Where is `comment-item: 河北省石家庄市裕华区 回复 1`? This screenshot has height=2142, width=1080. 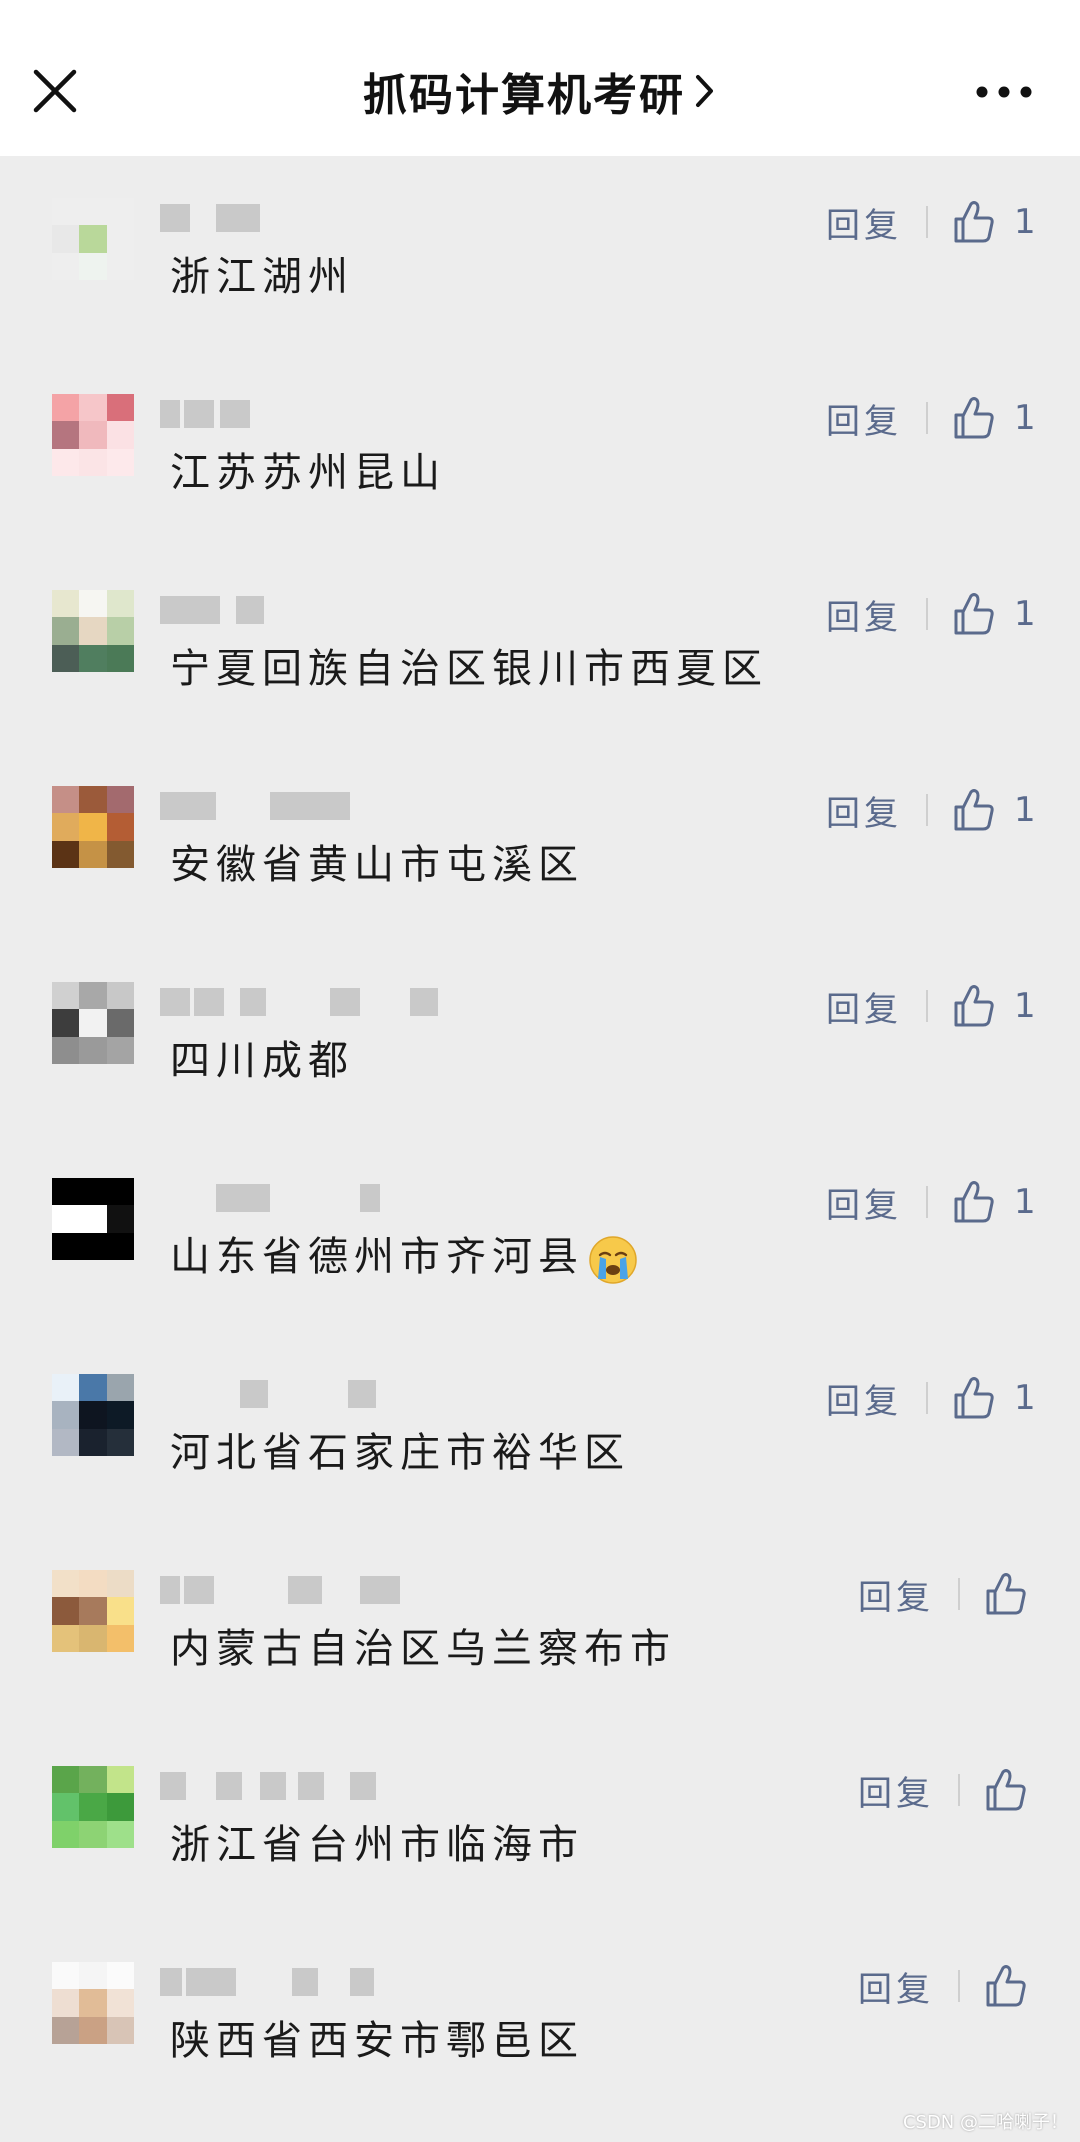 comment-item: 河北省石家庄市裕华区 回复 1 is located at coordinates (540, 1430).